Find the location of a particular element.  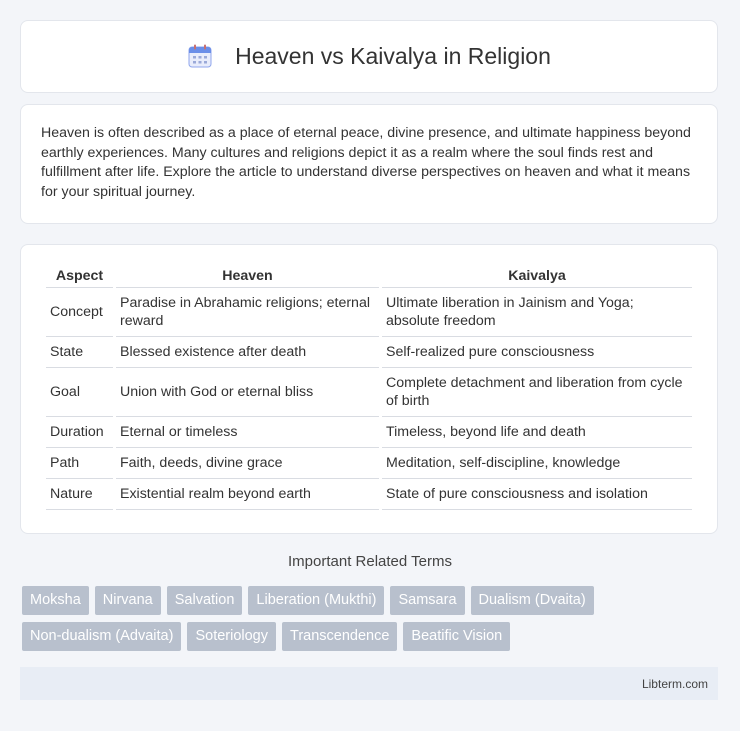

tag-nirvana: Nirvana is located at coordinates (127, 600).